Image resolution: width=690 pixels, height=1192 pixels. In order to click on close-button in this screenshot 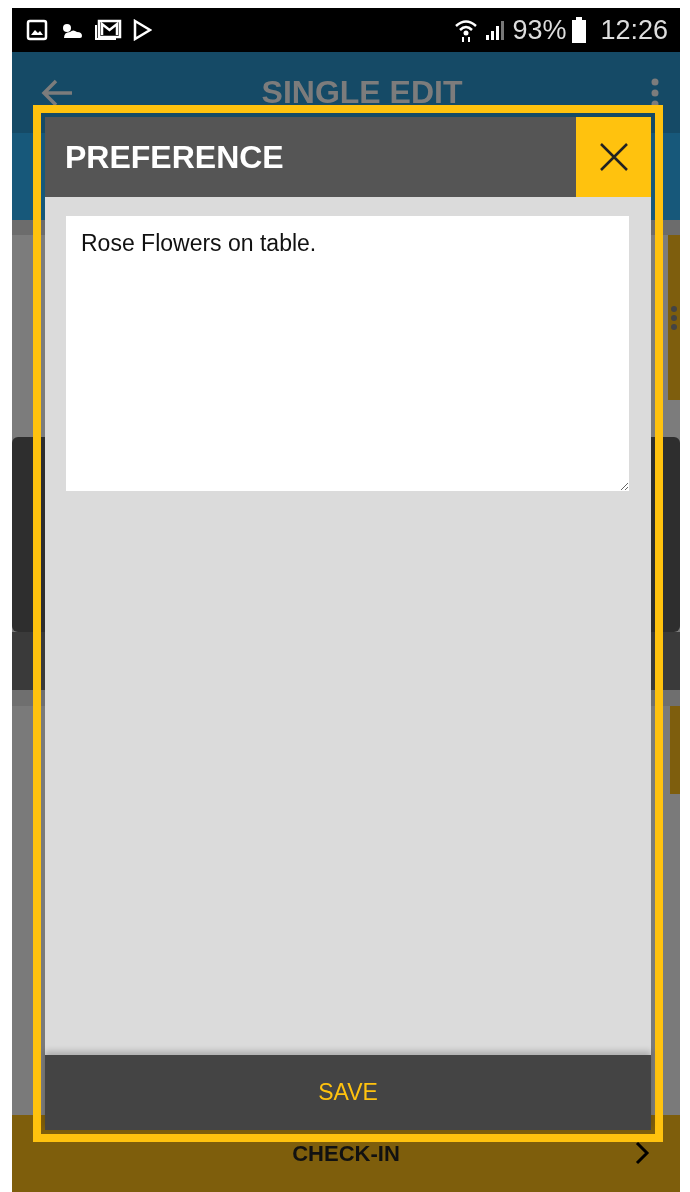, I will do `click(613, 157)`.